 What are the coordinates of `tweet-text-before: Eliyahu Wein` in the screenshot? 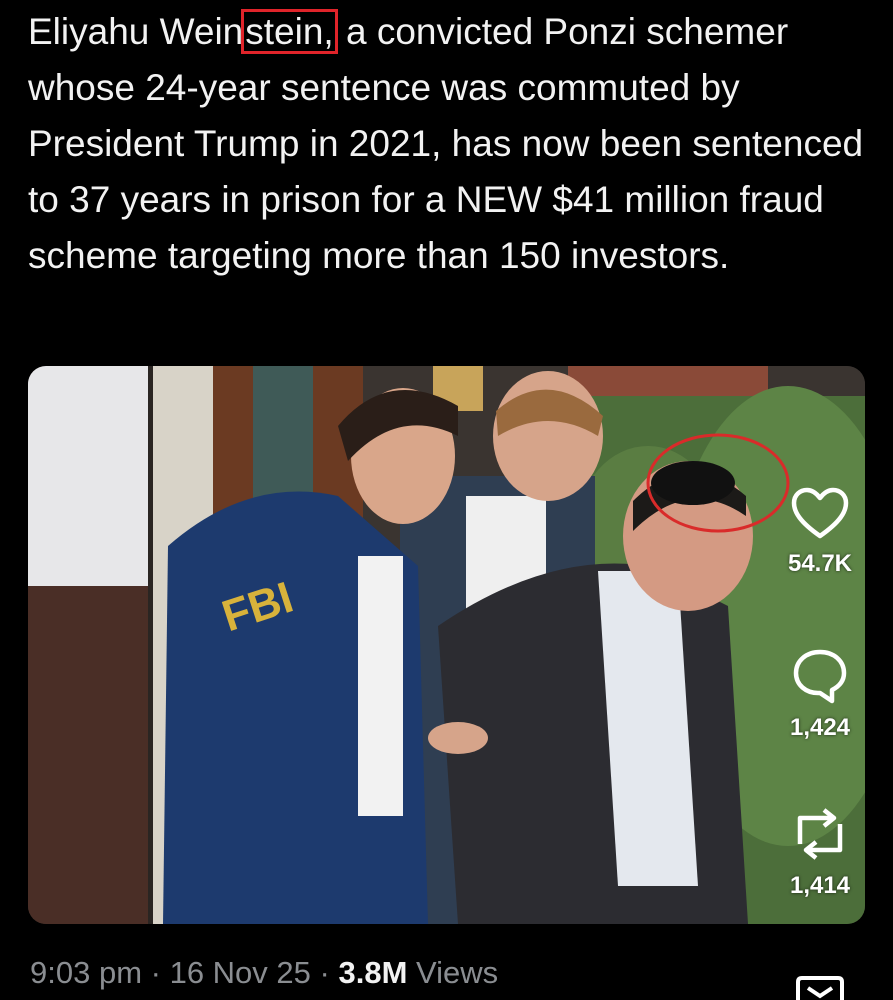 It's located at (136, 31).